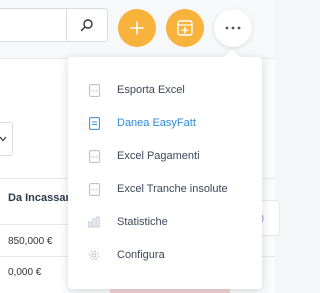  I want to click on add-button, so click(137, 28).